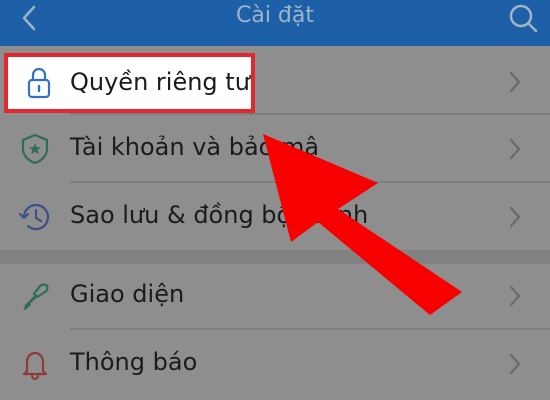 This screenshot has height=400, width=550. What do you see at coordinates (34, 217) in the screenshot?
I see `clock-history-icon` at bounding box center [34, 217].